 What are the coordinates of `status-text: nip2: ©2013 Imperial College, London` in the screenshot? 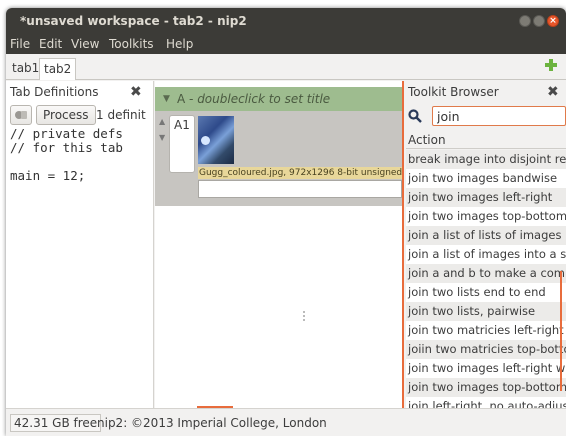 It's located at (212, 423).